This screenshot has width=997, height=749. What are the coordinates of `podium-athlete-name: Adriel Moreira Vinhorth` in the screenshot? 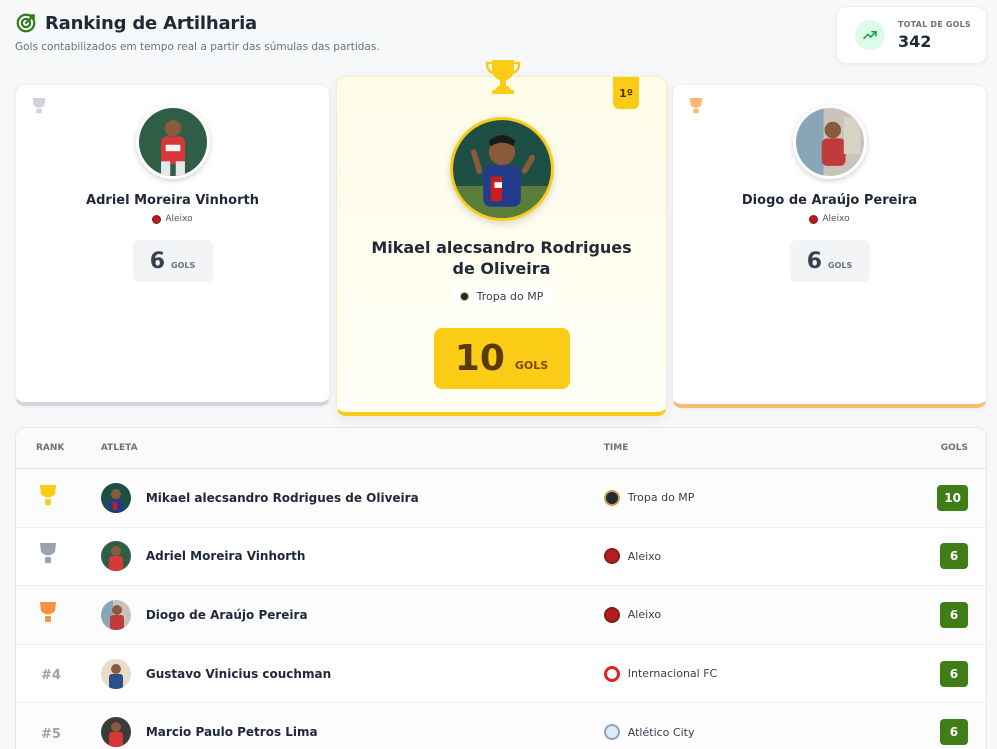 It's located at (172, 200).